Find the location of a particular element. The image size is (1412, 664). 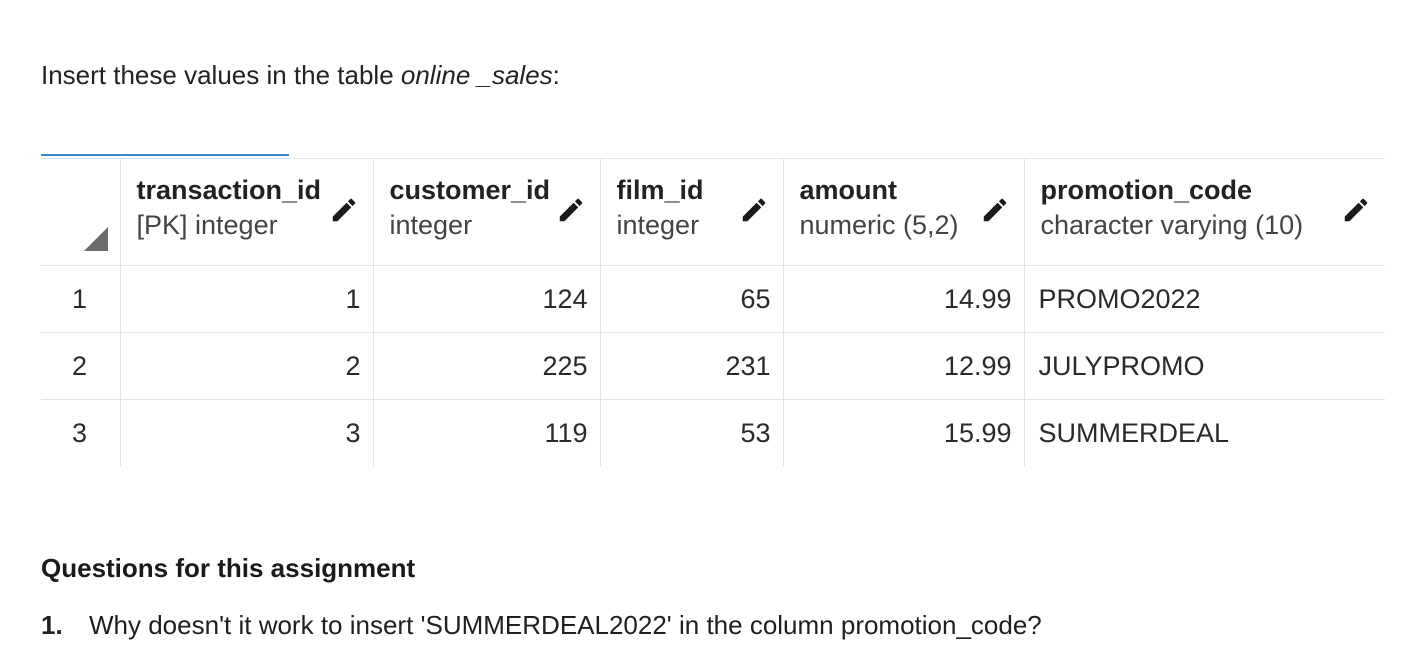

cell-film-id: 65 is located at coordinates (692, 299).